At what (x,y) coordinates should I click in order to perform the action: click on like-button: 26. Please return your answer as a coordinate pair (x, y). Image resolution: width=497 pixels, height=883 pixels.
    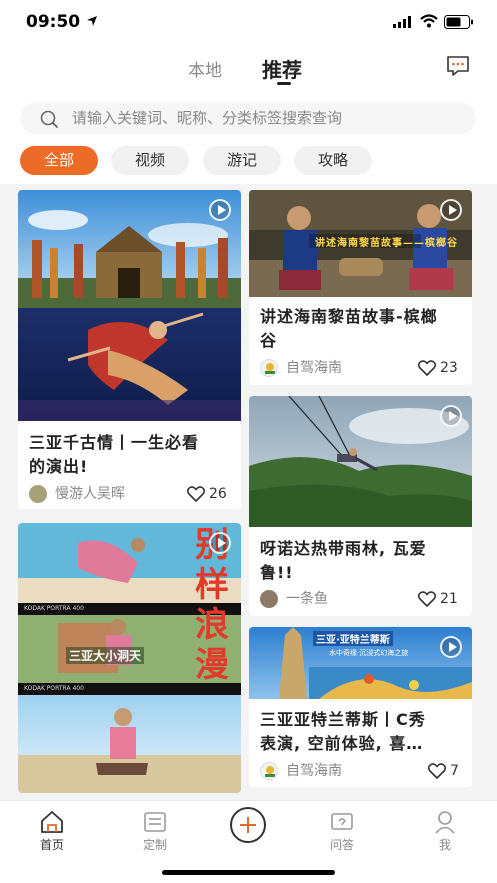
    Looking at the image, I should click on (209, 494).